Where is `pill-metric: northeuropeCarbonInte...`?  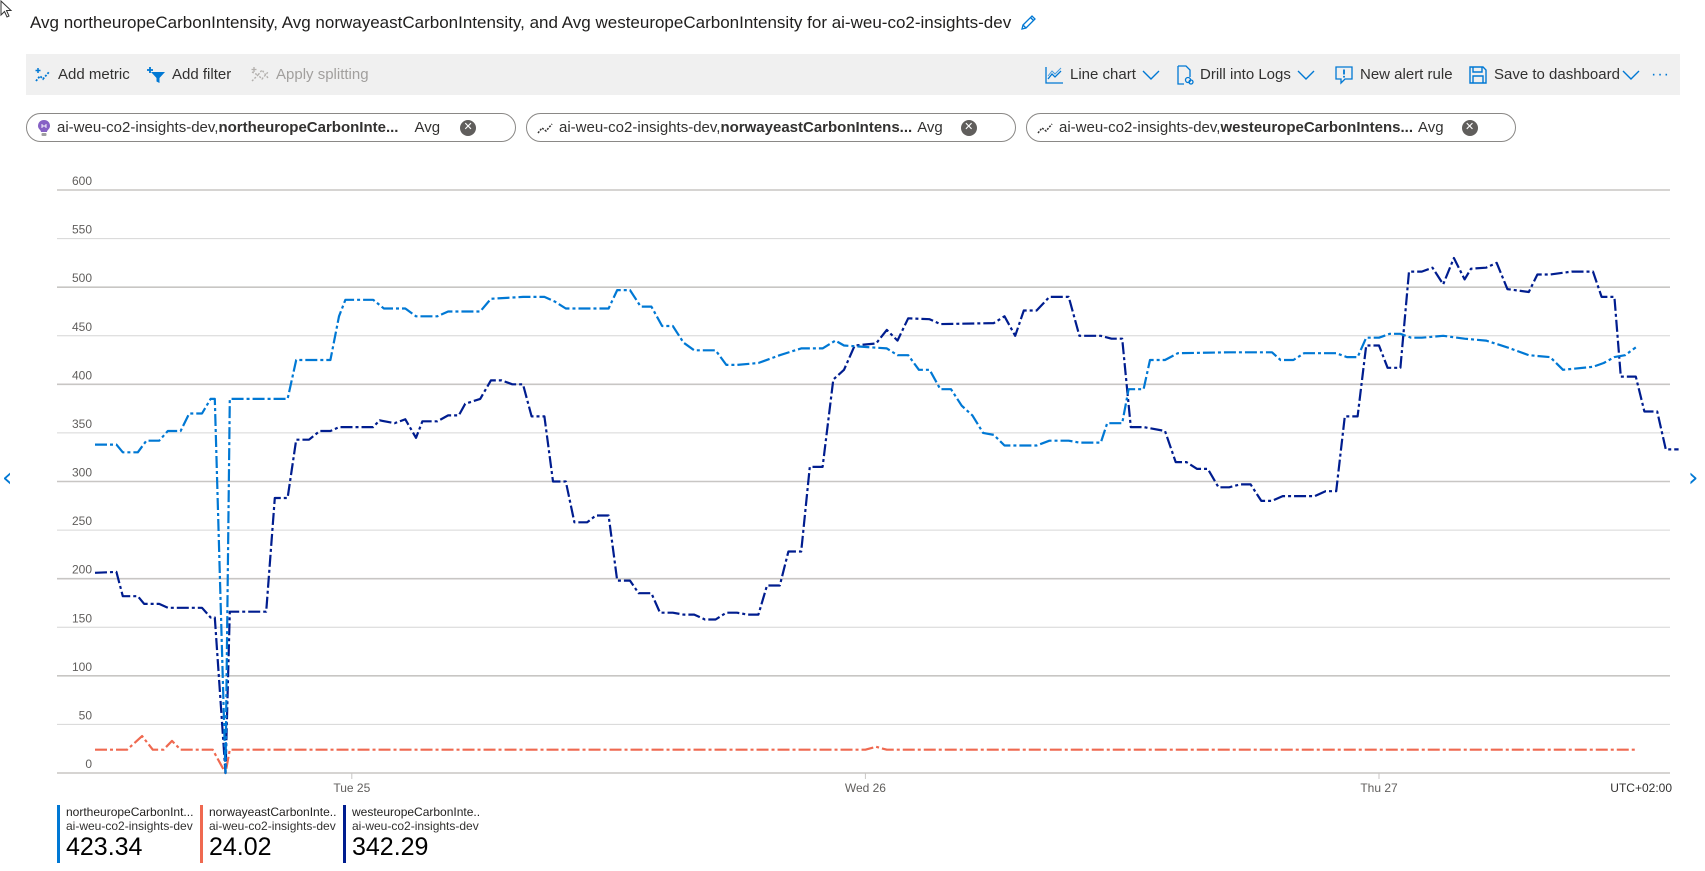 pill-metric: northeuropeCarbonInte... is located at coordinates (308, 127).